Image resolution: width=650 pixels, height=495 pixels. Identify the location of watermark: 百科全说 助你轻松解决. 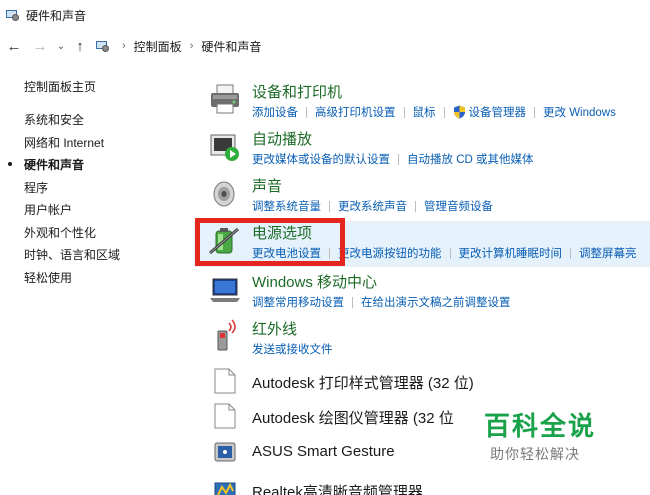
(547, 436).